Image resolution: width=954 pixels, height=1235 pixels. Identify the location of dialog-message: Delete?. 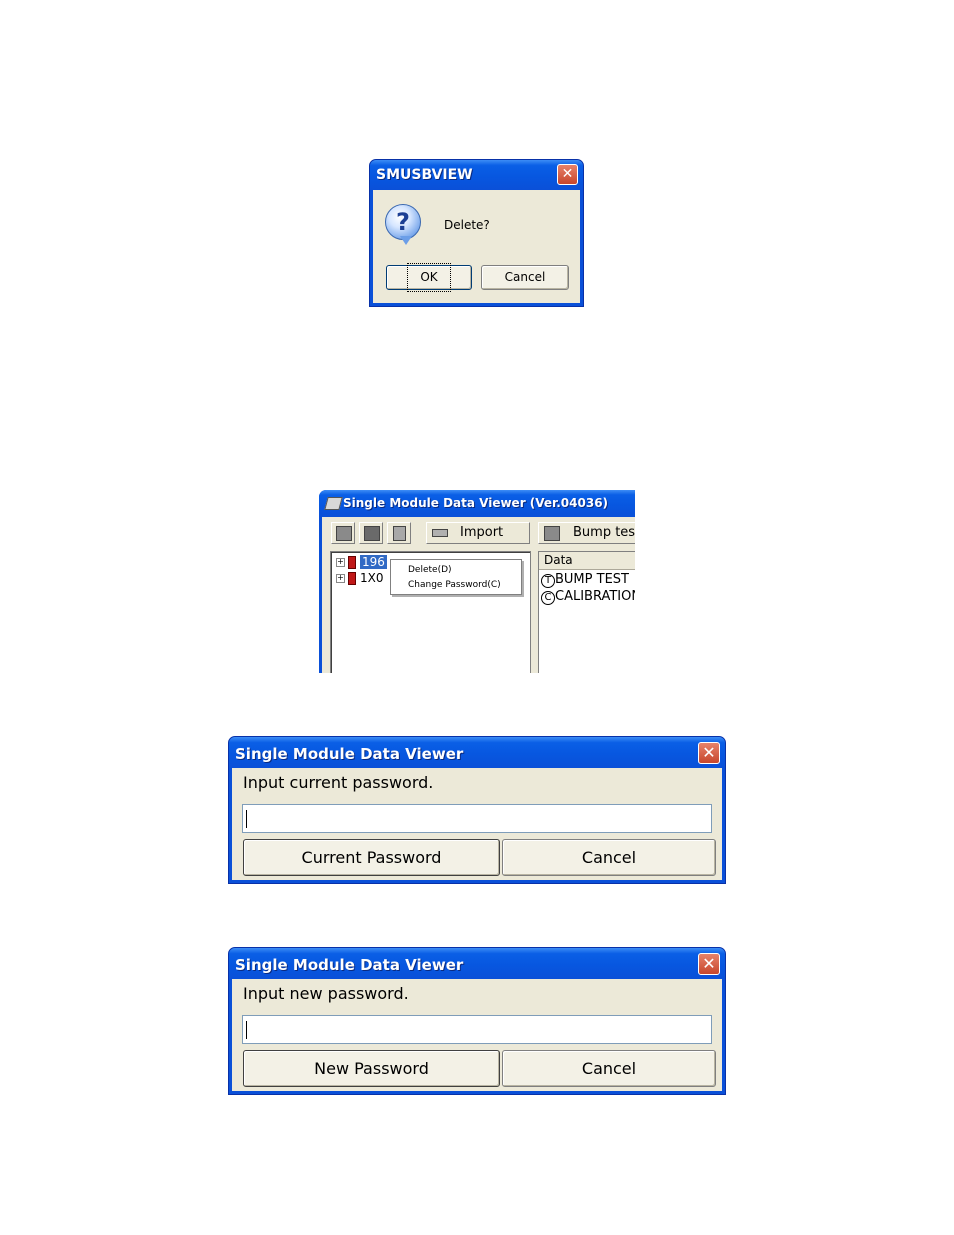
(467, 225).